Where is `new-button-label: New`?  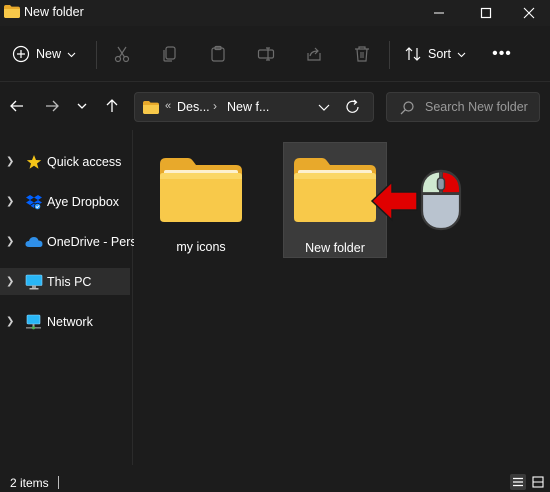 new-button-label: New is located at coordinates (49, 54).